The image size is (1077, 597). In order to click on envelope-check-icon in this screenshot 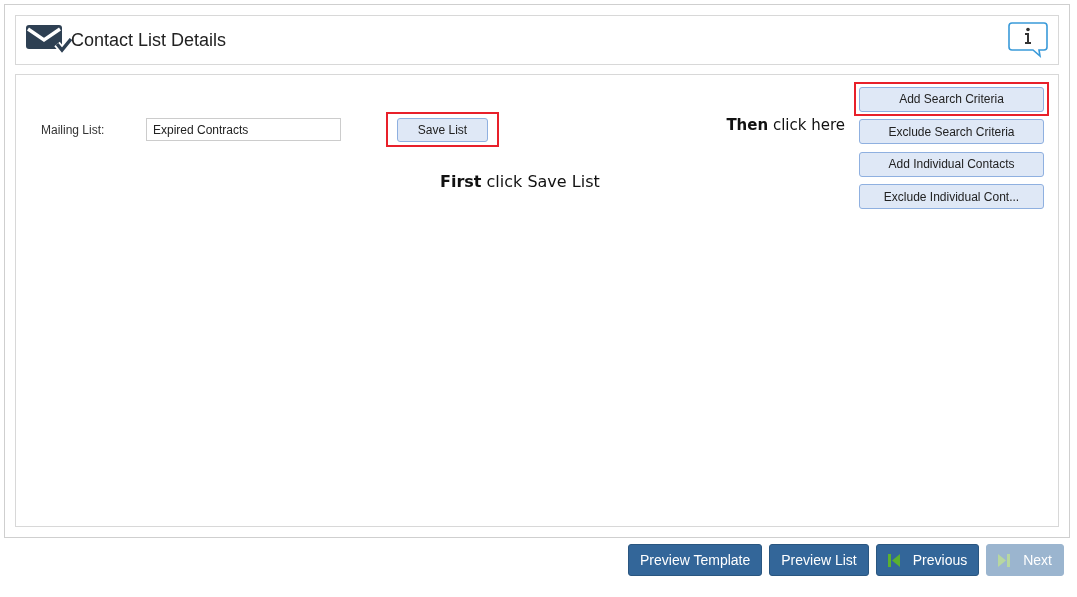, I will do `click(49, 40)`.